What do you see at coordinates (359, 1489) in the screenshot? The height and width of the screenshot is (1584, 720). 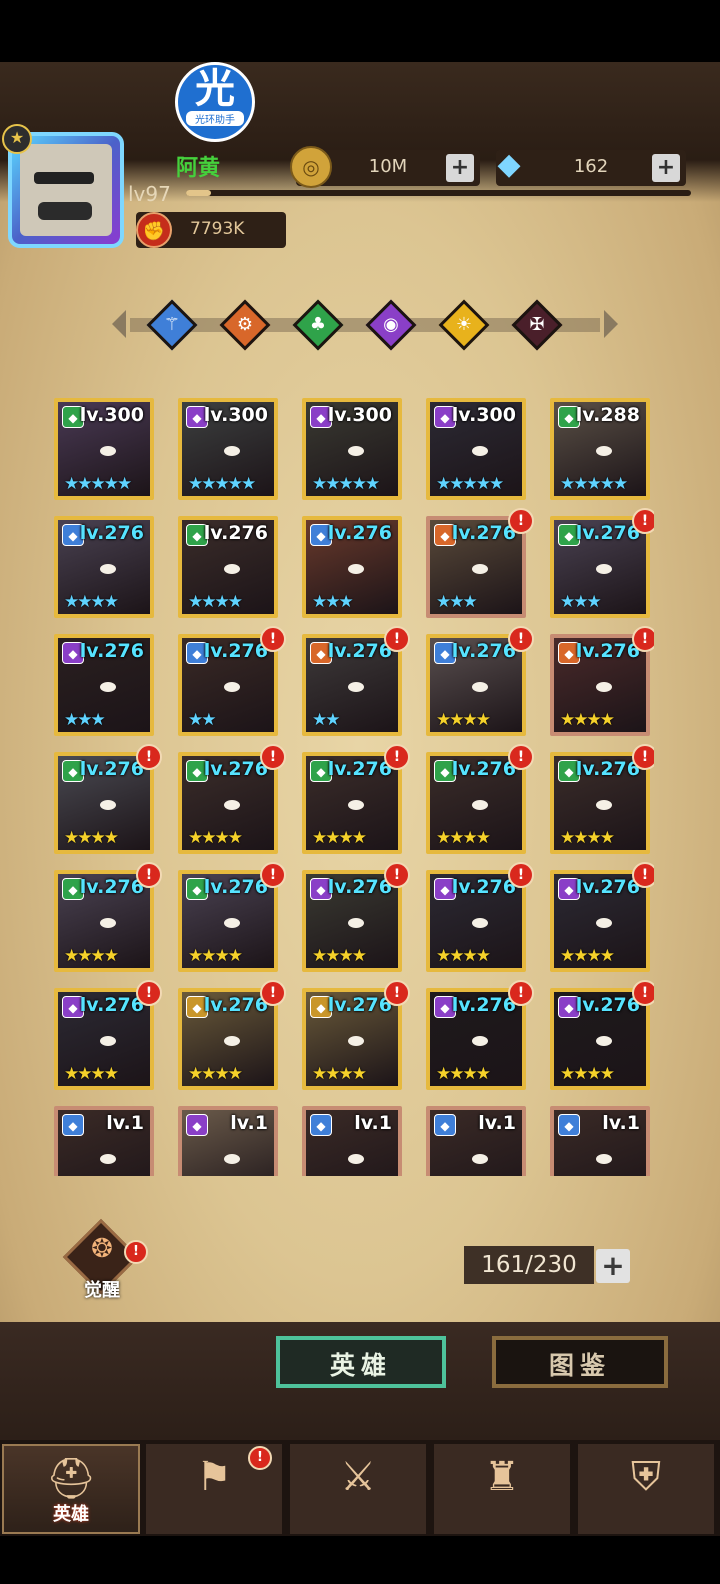 I see `nav-crossed-swords: ⚔` at bounding box center [359, 1489].